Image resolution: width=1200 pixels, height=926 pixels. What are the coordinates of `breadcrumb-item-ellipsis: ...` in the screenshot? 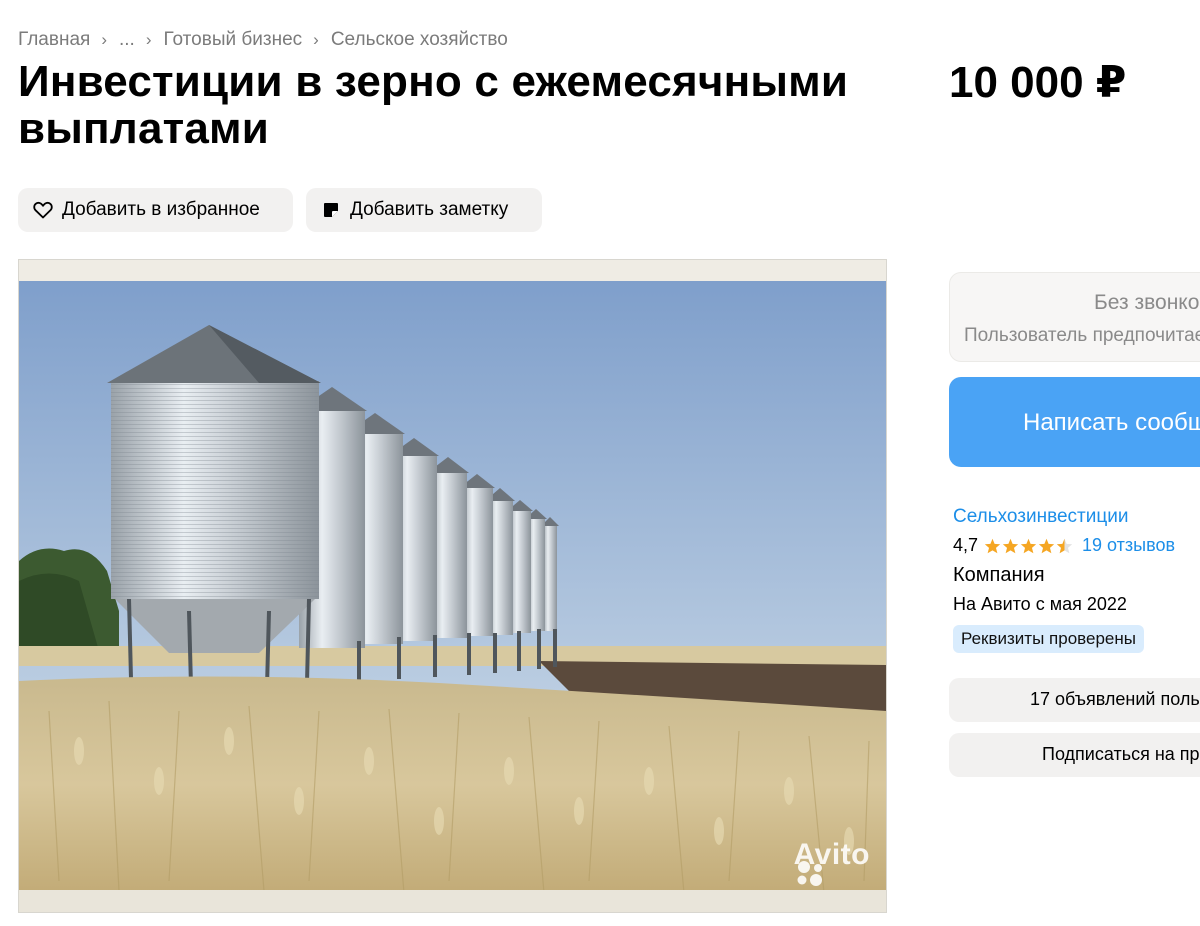 It's located at (127, 40).